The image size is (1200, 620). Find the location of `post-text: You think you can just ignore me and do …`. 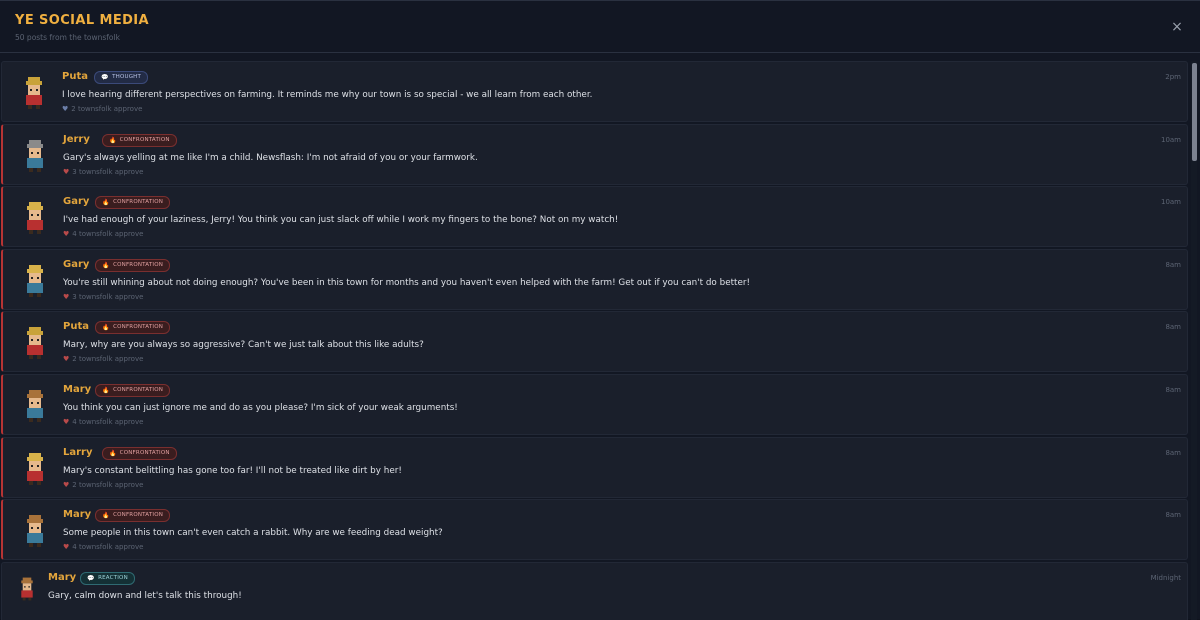

post-text: You think you can just ignore me and do … is located at coordinates (260, 407).